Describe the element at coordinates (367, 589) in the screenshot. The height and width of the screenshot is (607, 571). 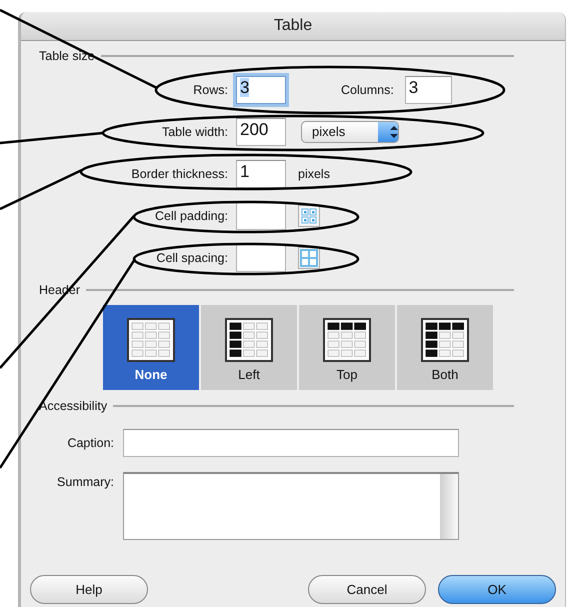
I see `dialog-button: Cancel` at that location.